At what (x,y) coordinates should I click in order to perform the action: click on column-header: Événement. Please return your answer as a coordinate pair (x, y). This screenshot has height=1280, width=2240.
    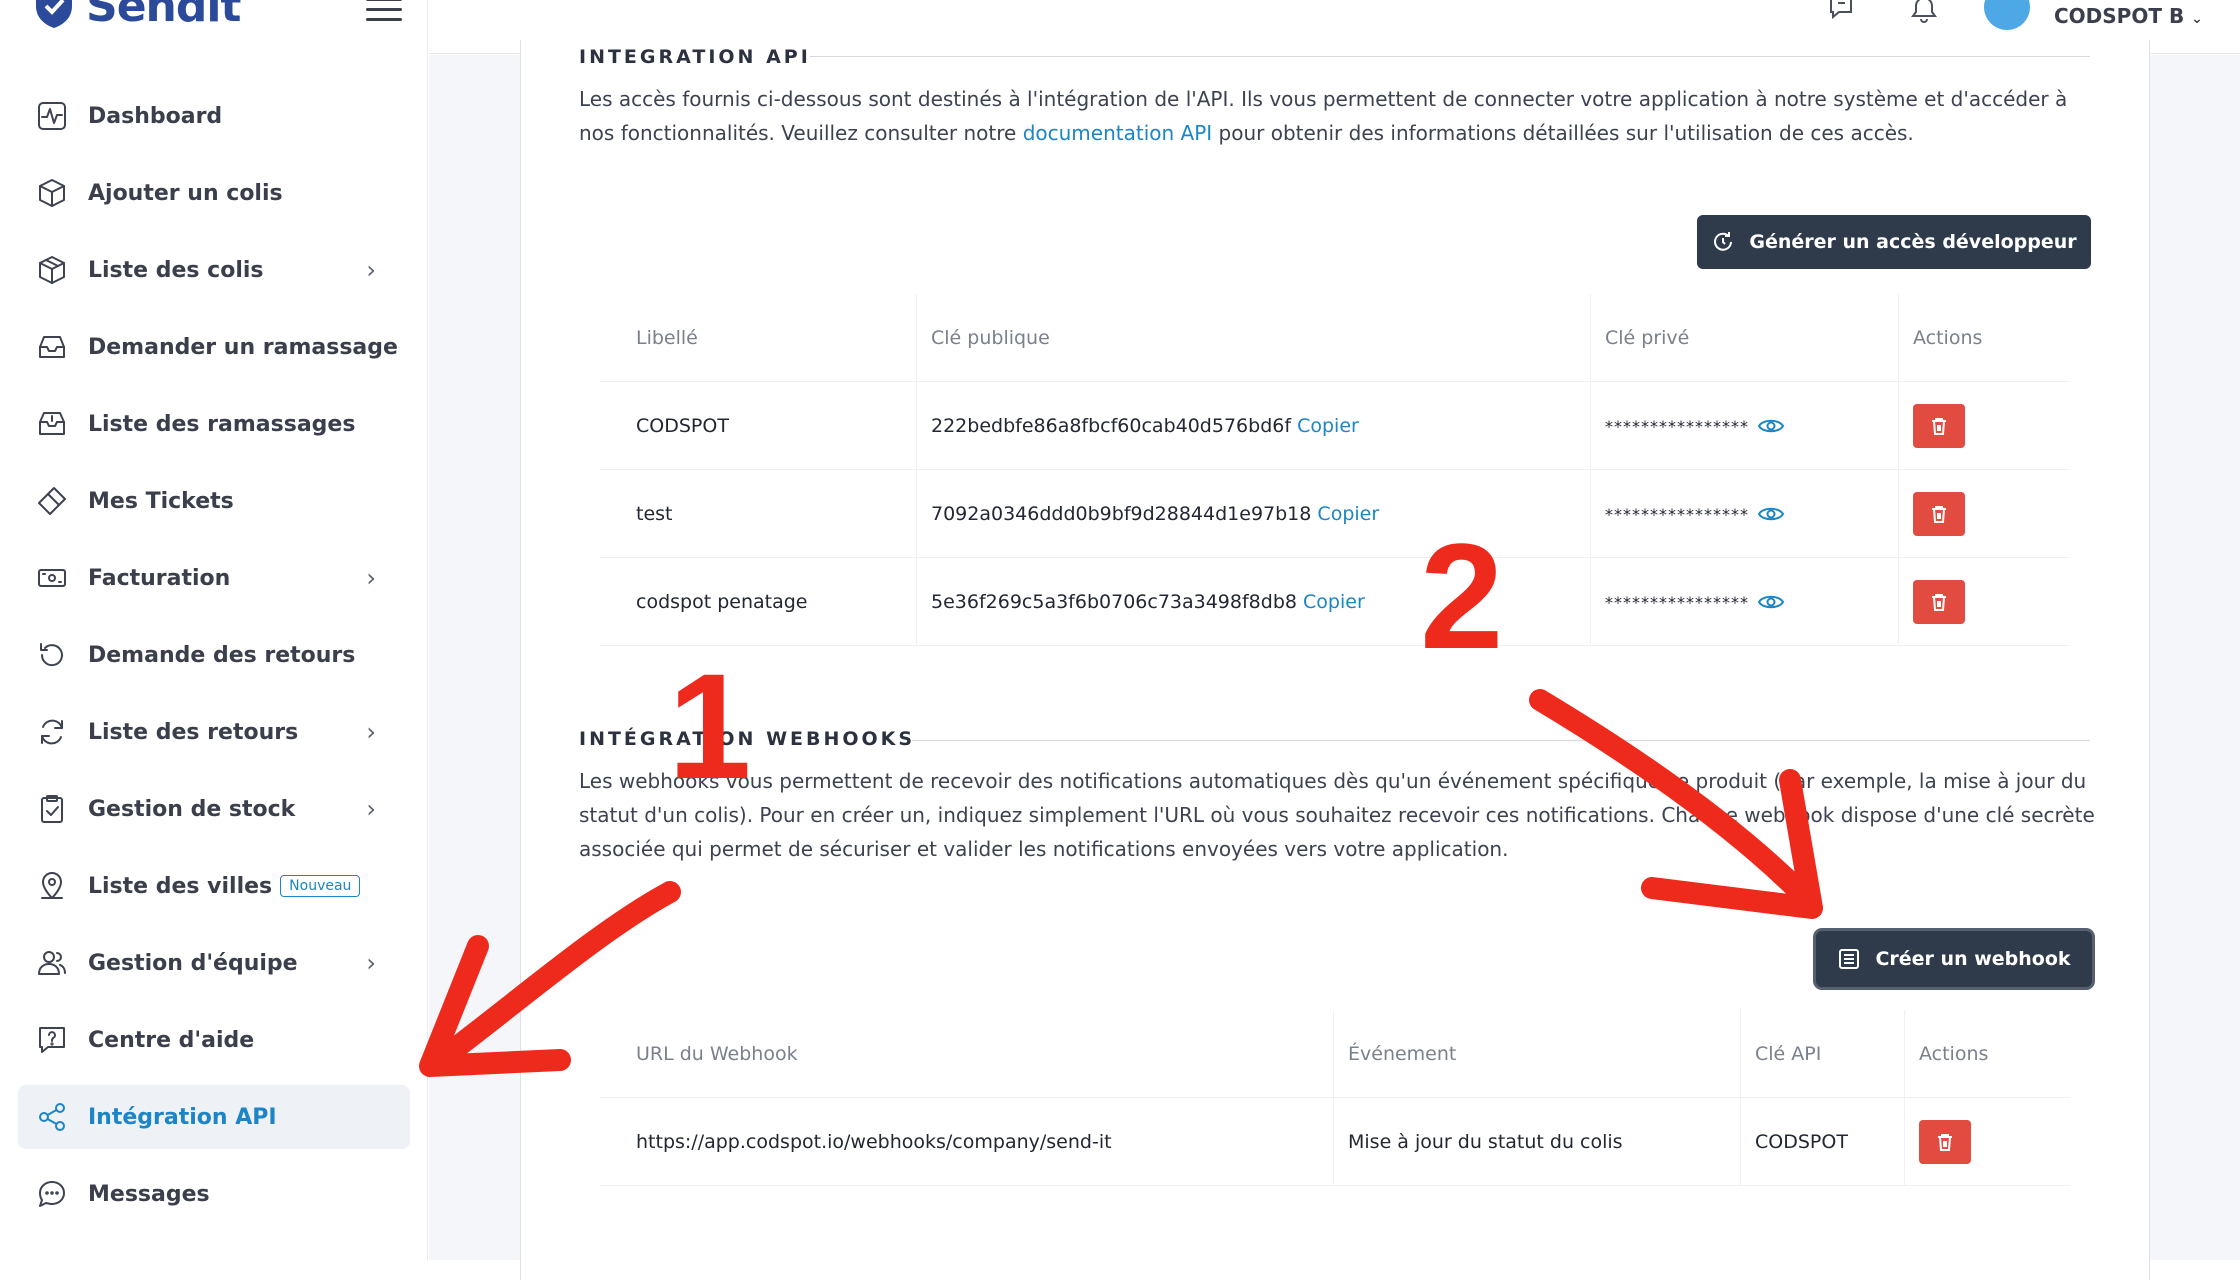
    Looking at the image, I should click on (1536, 1054).